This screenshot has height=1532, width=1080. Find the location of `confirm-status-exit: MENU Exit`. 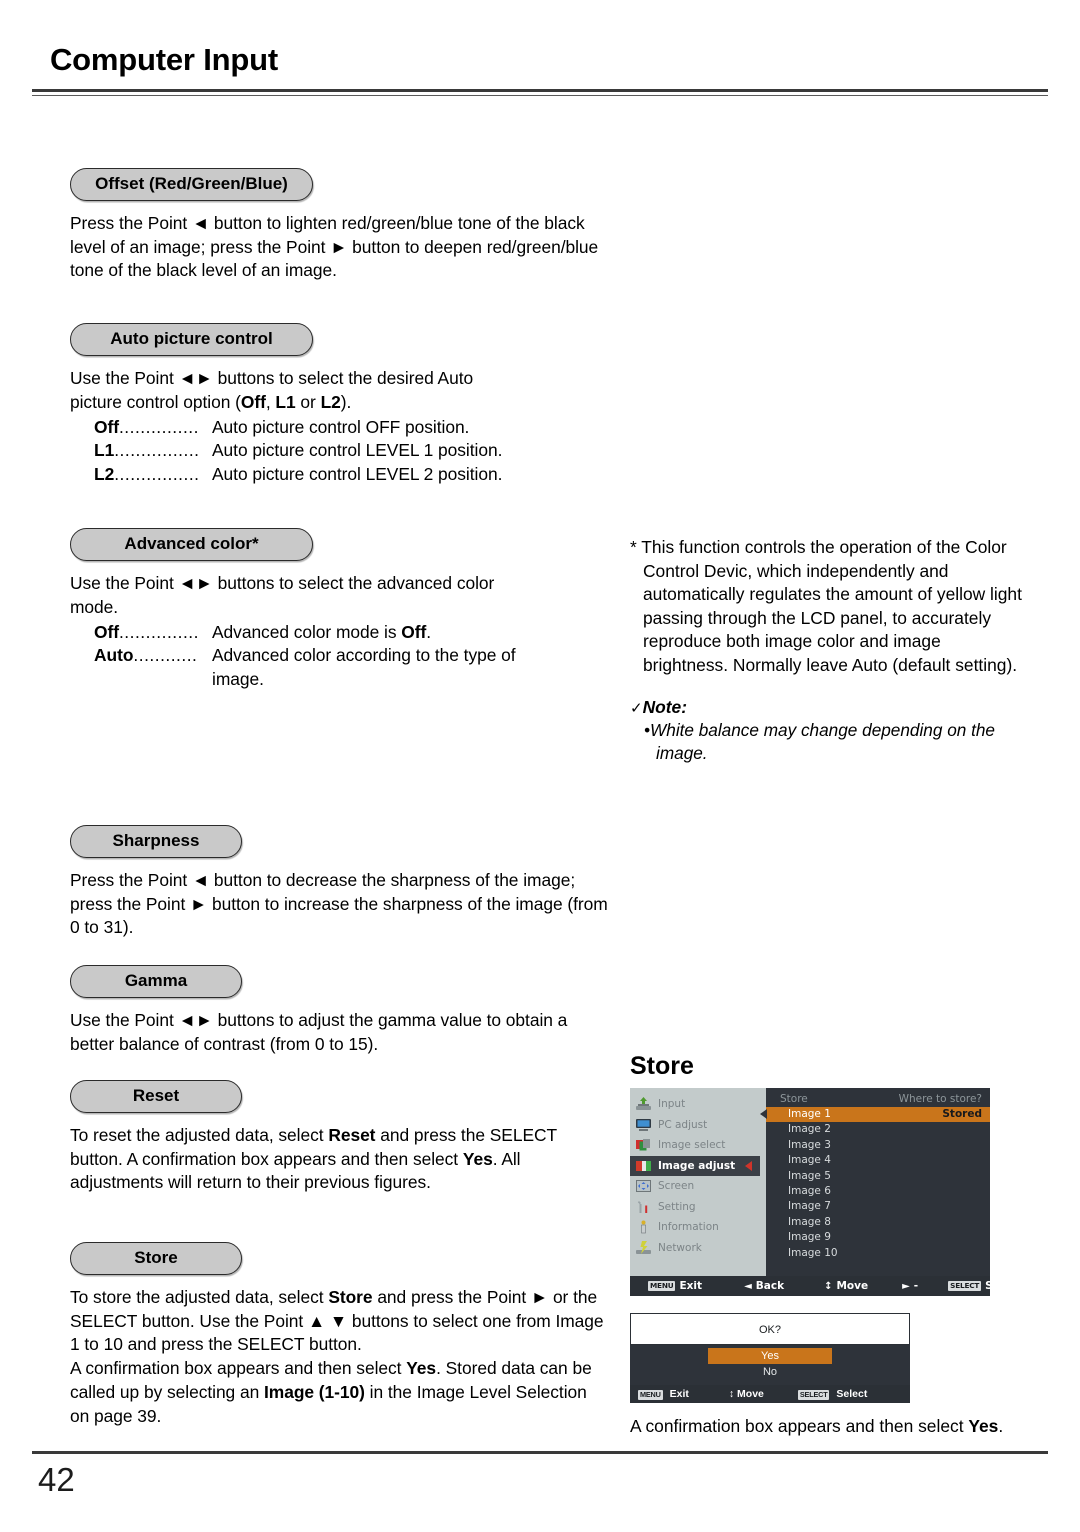

confirm-status-exit: MENU Exit is located at coordinates (663, 1394).